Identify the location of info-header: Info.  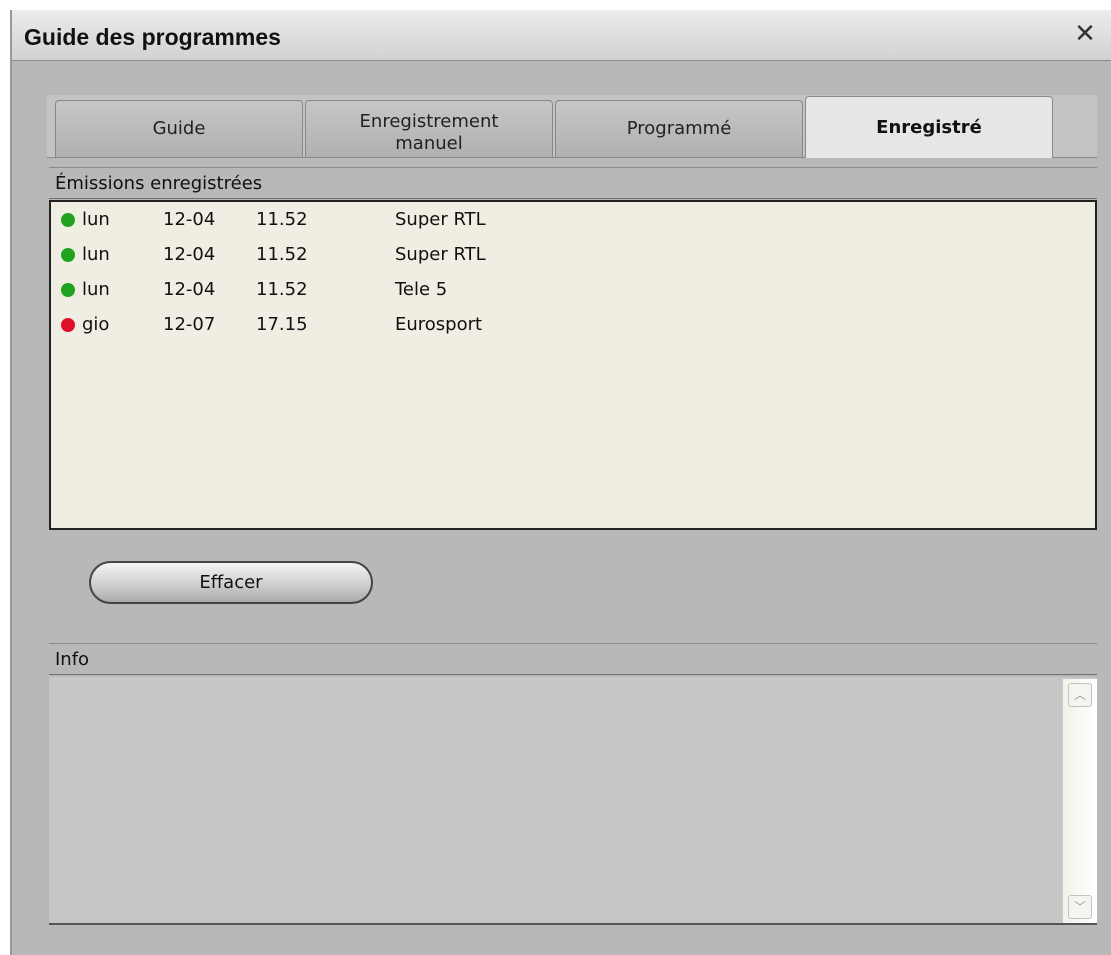
(573, 659).